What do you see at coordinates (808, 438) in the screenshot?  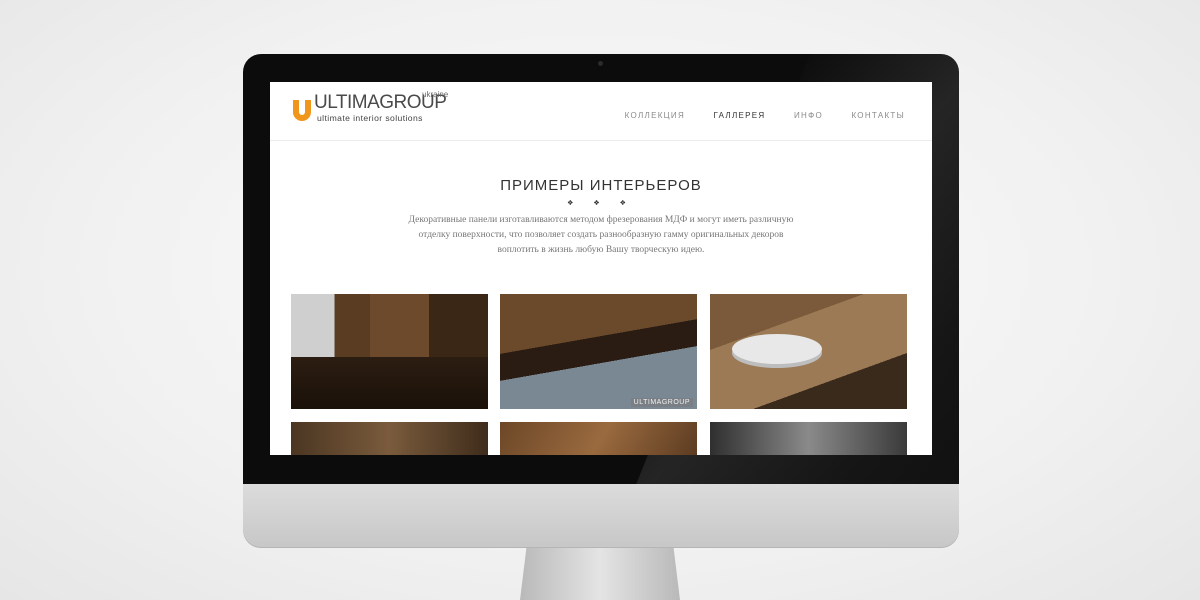 I see `gallery-image-textured-wall` at bounding box center [808, 438].